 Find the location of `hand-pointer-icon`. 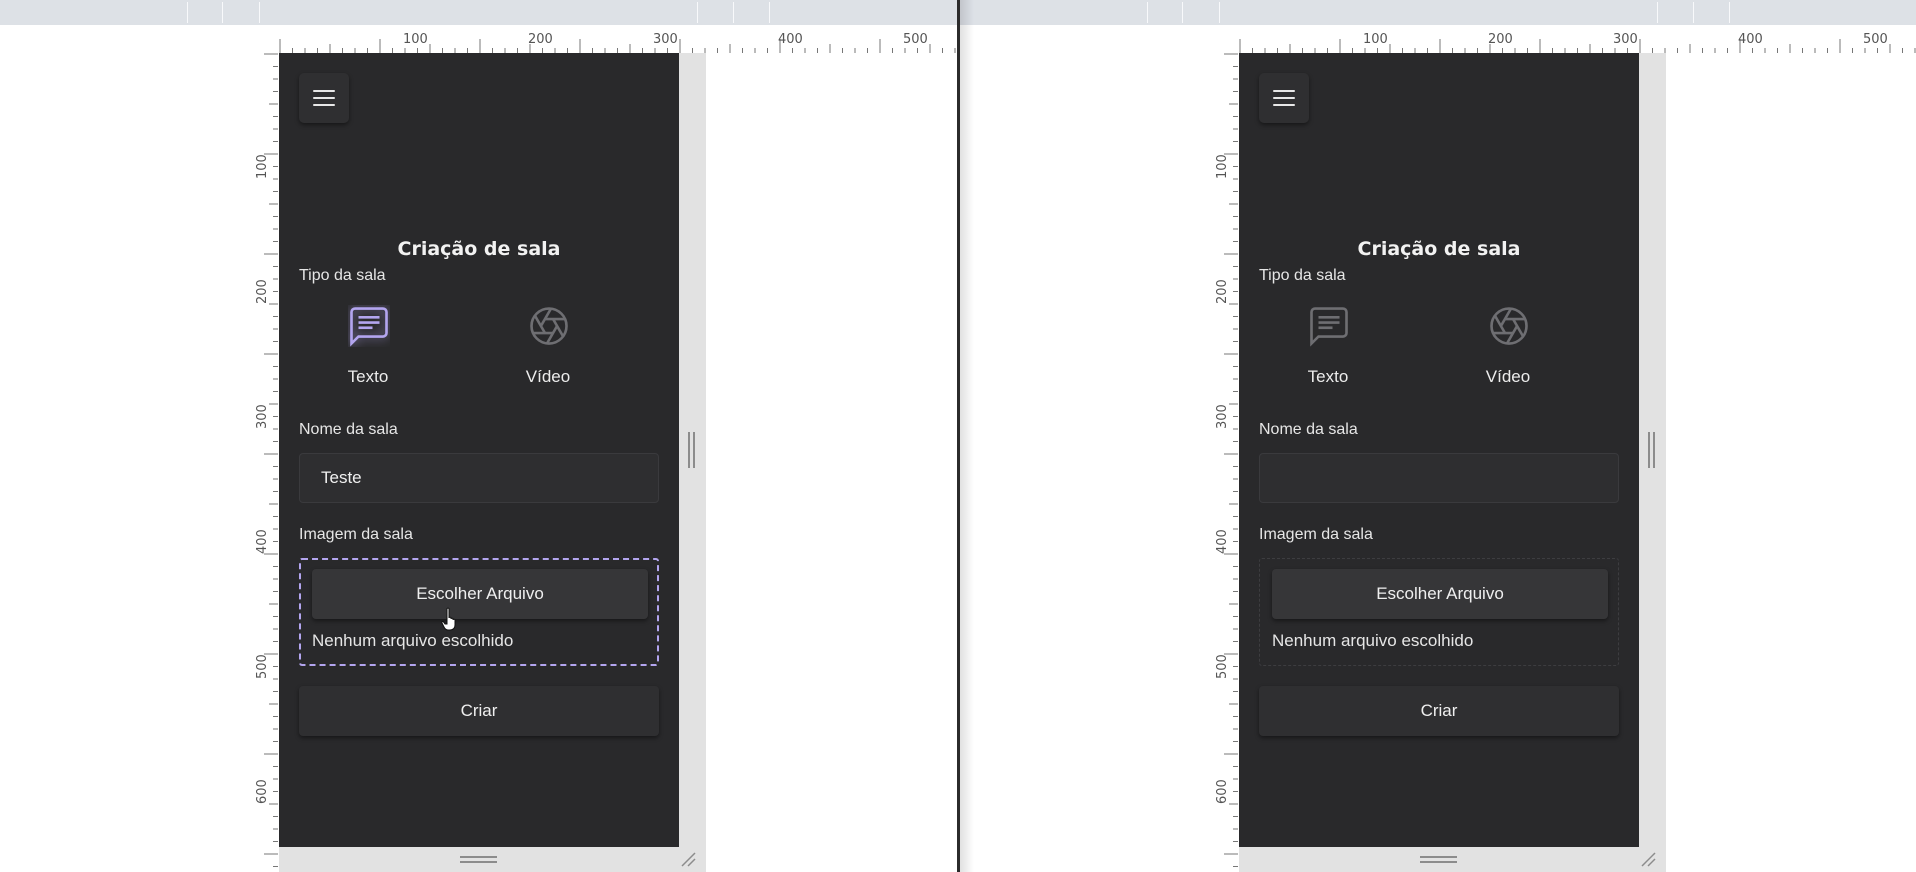

hand-pointer-icon is located at coordinates (448, 619).